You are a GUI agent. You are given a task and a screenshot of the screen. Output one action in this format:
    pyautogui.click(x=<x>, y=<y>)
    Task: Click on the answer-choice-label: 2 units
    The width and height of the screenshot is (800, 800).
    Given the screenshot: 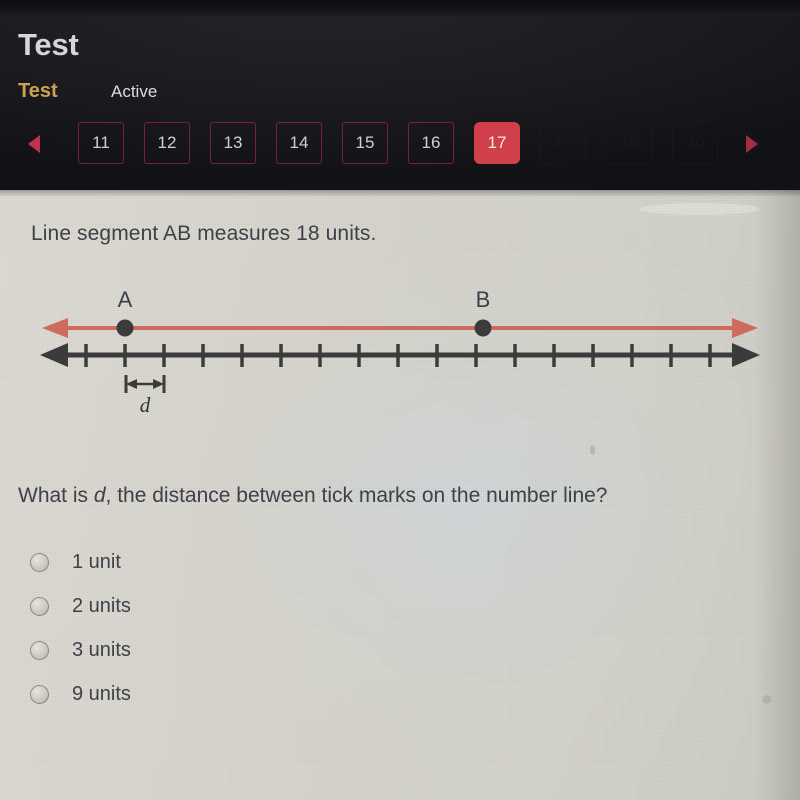 What is the action you would take?
    pyautogui.click(x=101, y=605)
    